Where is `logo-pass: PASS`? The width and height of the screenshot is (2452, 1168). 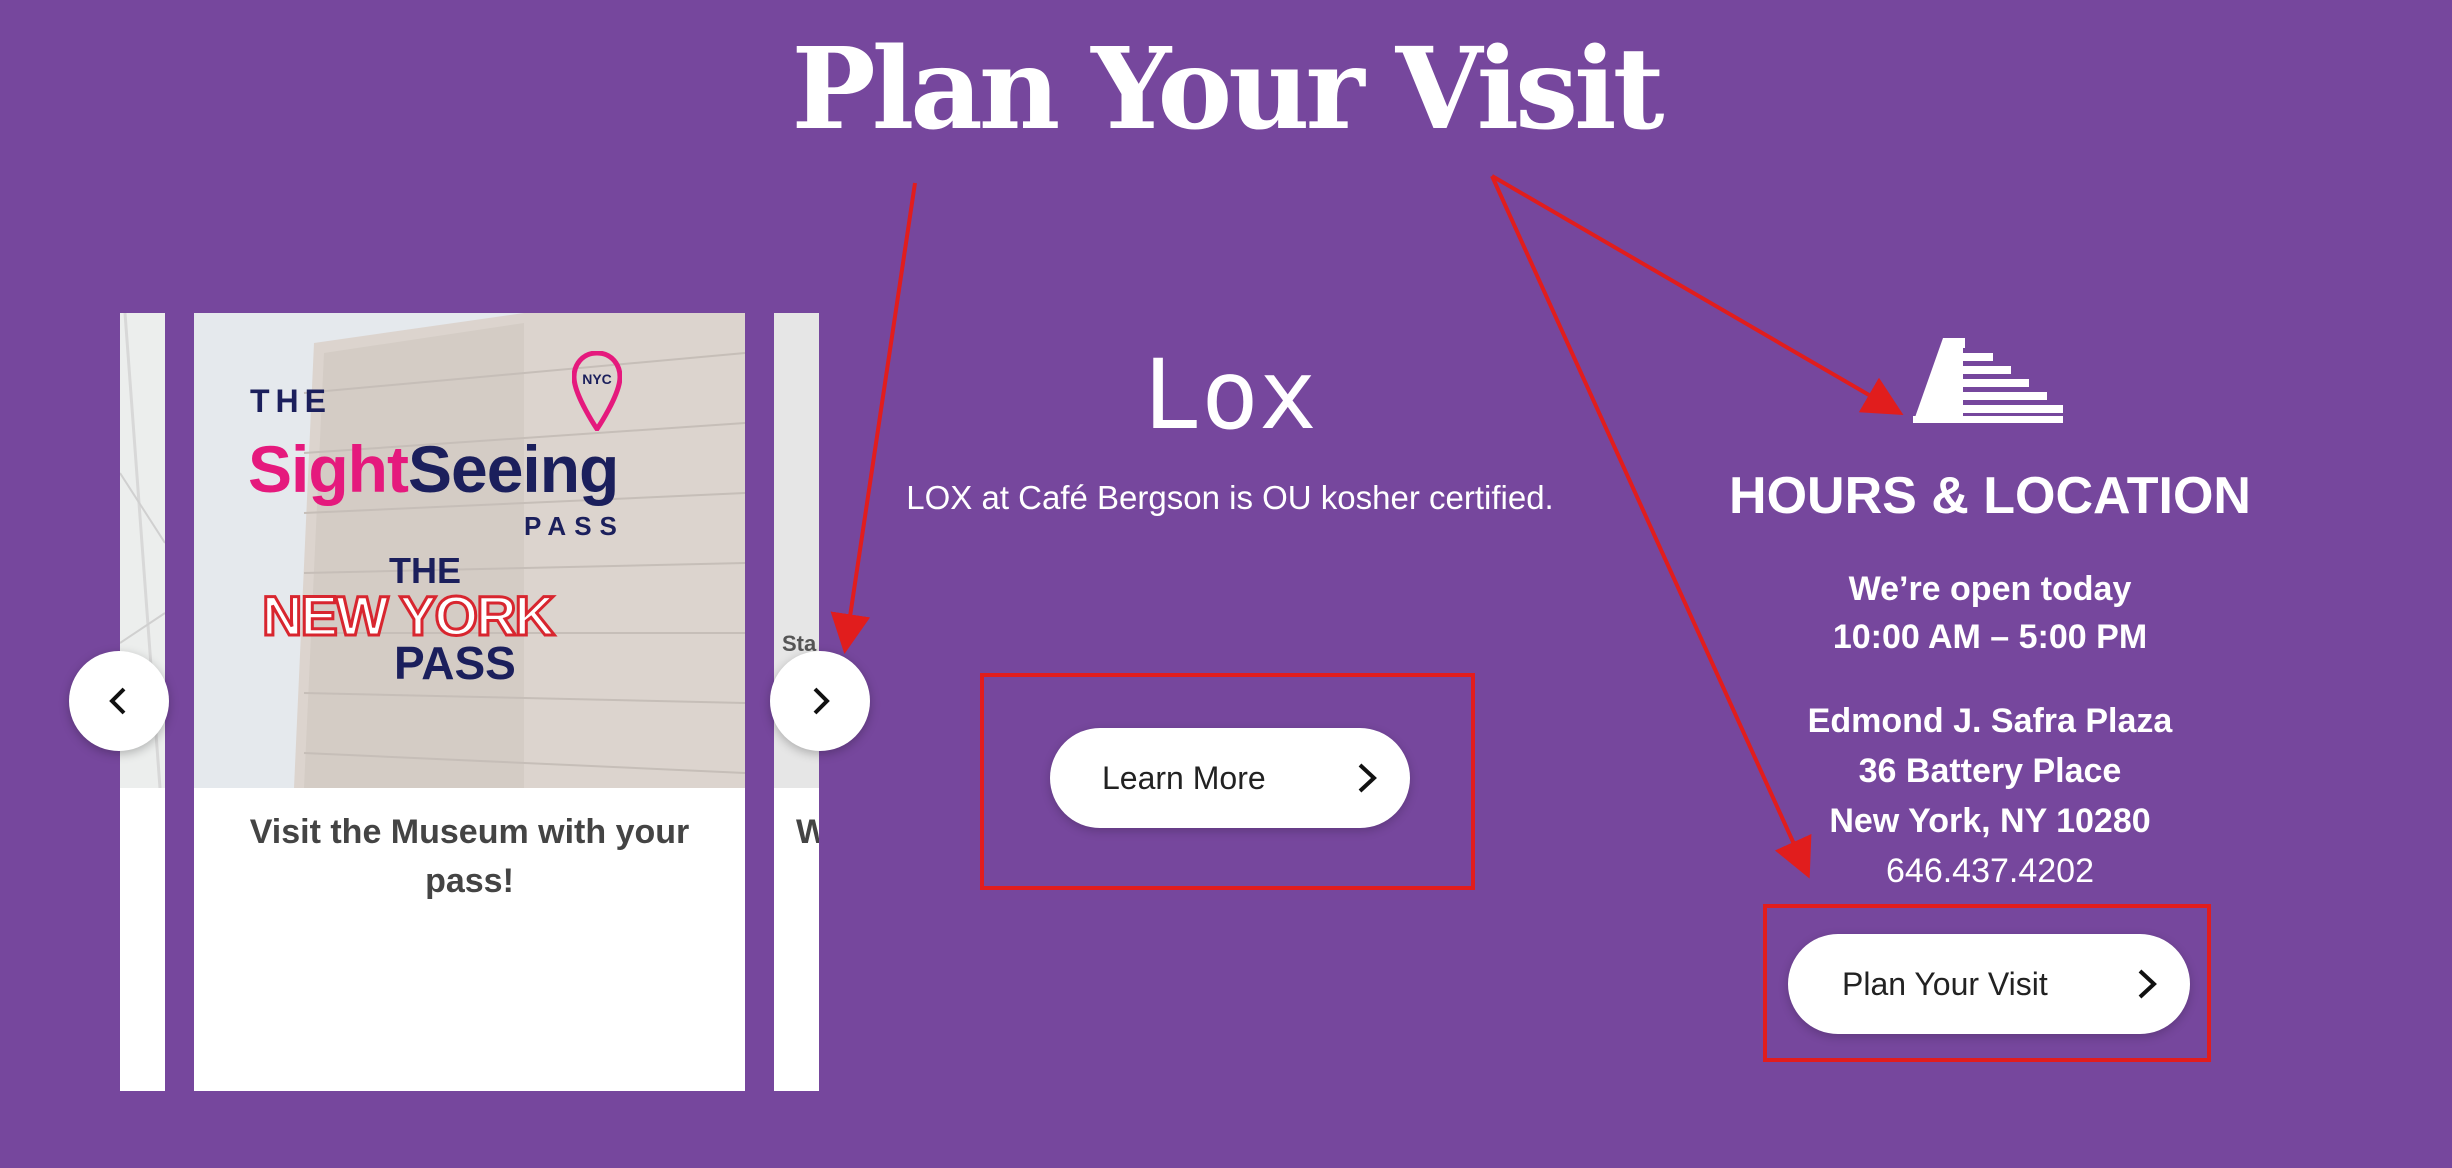
logo-pass: PASS is located at coordinates (574, 526).